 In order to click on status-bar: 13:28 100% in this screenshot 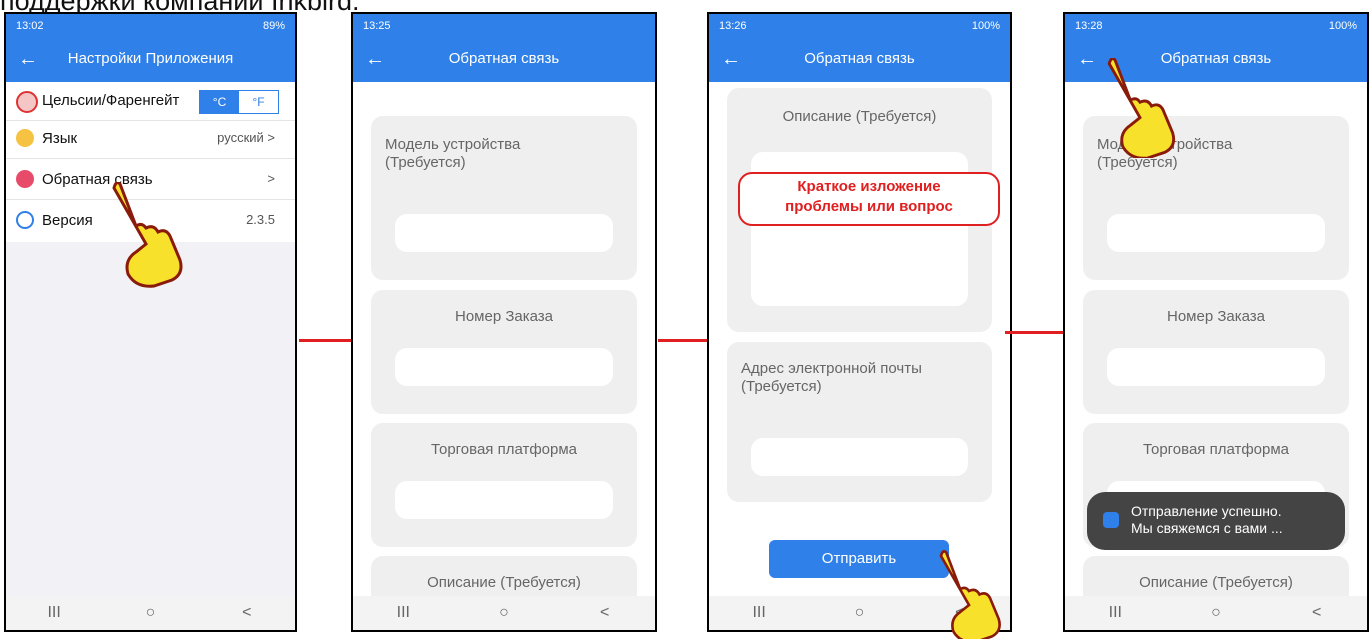, I will do `click(1216, 26)`.